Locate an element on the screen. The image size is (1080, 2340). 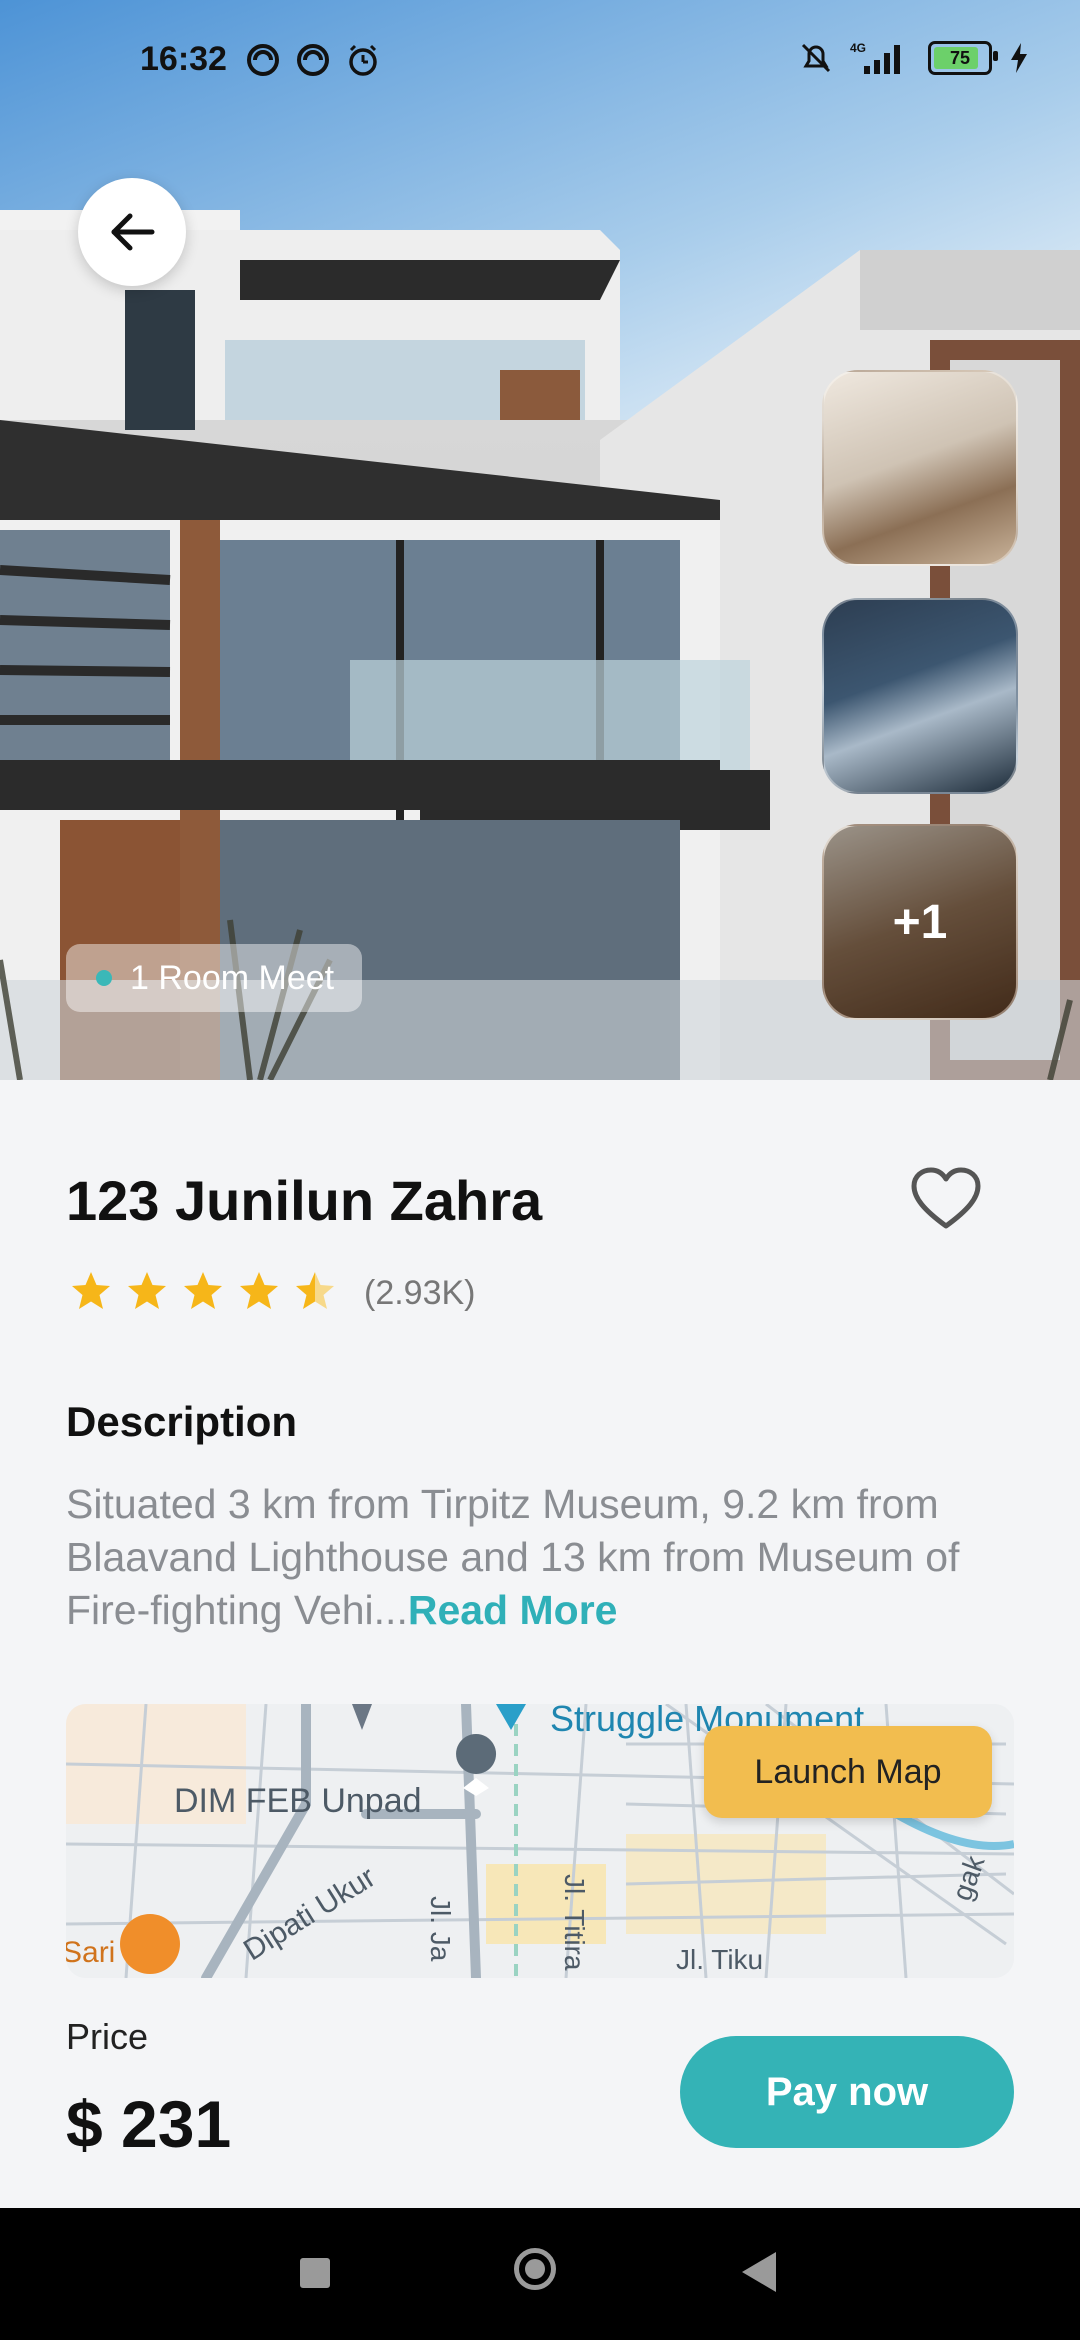
system-nav-bar is located at coordinates (540, 2274).